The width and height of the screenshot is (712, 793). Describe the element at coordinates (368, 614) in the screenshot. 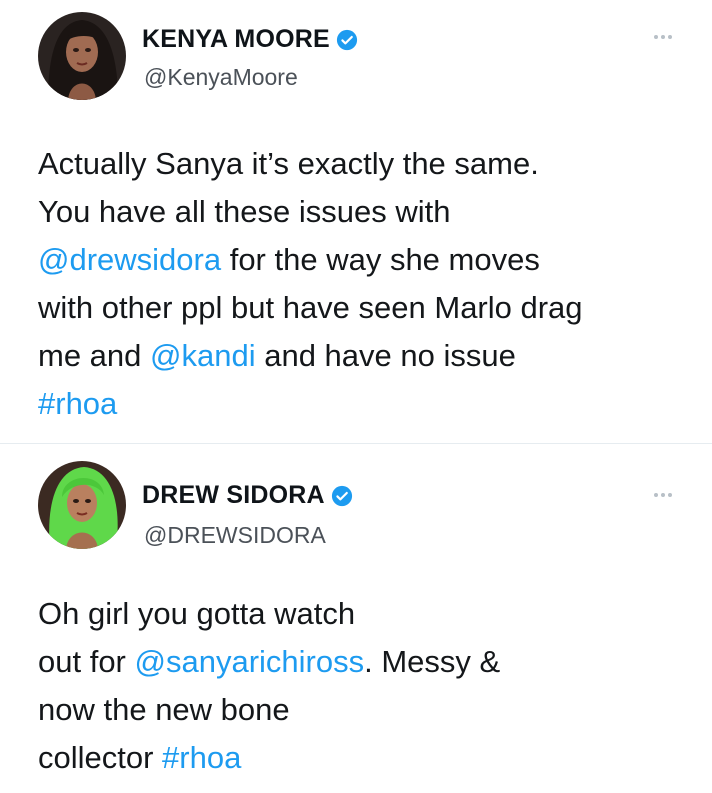

I see `tweet-line: Oh girl you gotta watch` at that location.